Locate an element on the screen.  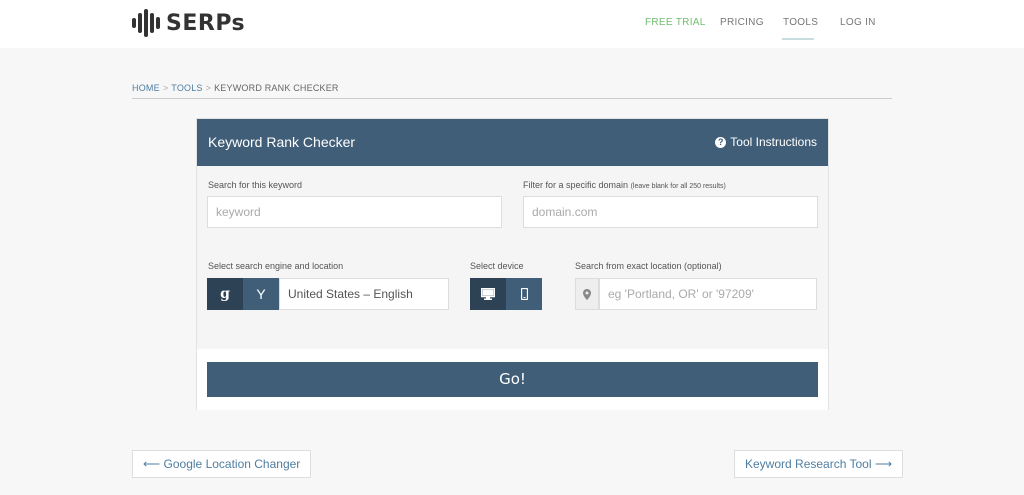
engine-selector: g Y is located at coordinates (243, 294).